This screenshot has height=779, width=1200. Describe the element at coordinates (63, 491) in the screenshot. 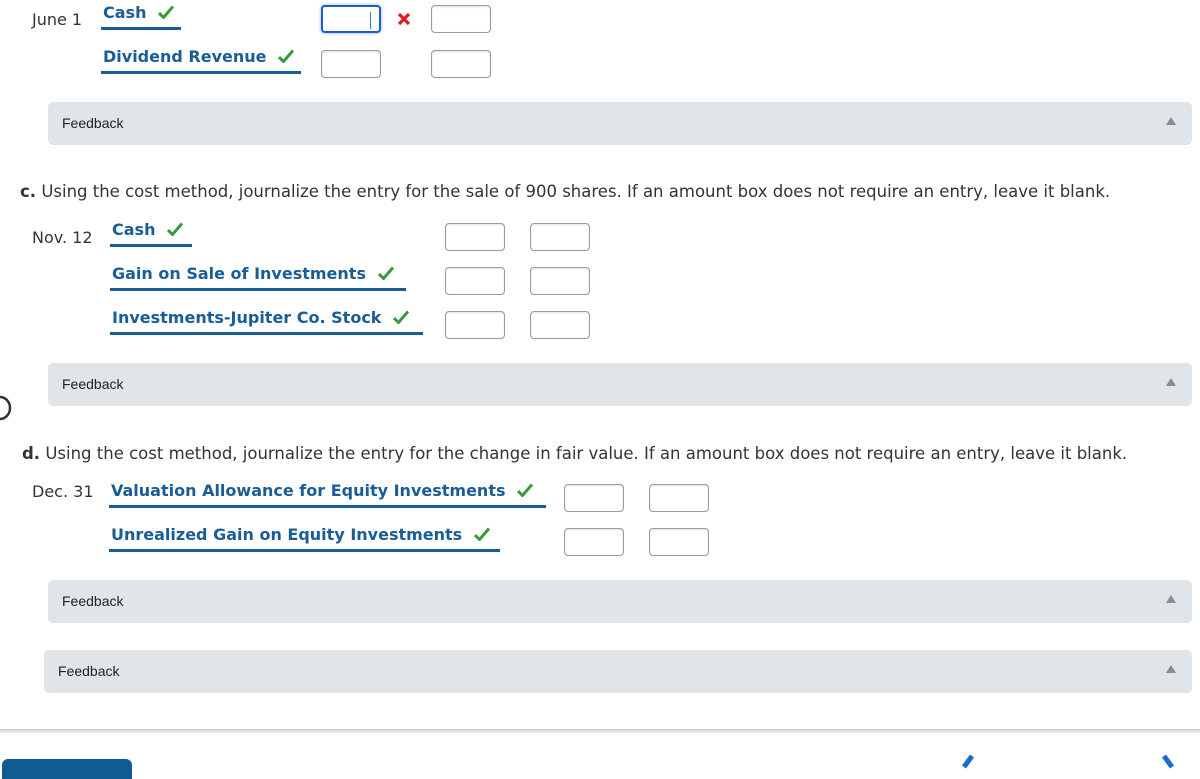

I see `entry-date-dec-31: Dec. 31` at that location.